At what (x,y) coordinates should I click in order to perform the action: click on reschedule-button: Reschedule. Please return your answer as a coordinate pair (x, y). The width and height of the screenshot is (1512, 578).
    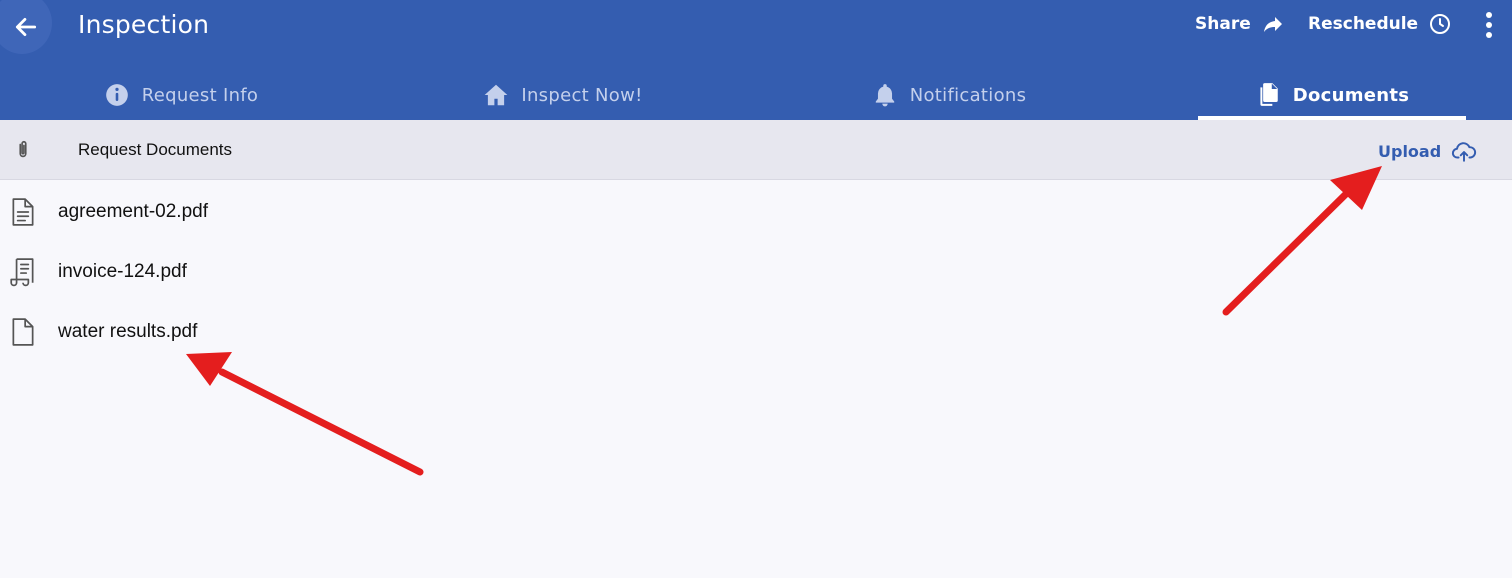
    Looking at the image, I should click on (1380, 24).